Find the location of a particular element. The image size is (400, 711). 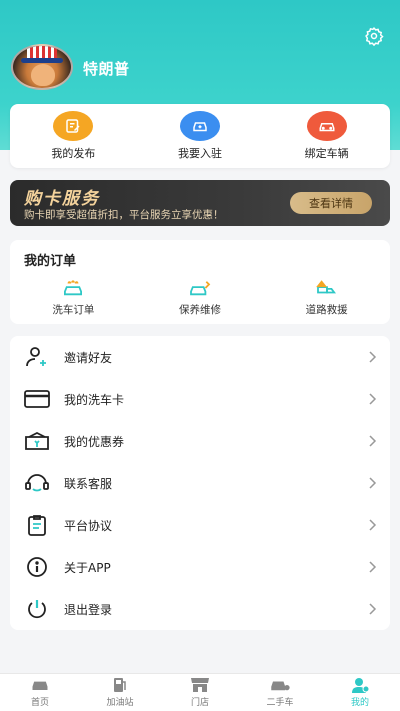

quick-action-bind-car: 绑定车辆 is located at coordinates (327, 136).